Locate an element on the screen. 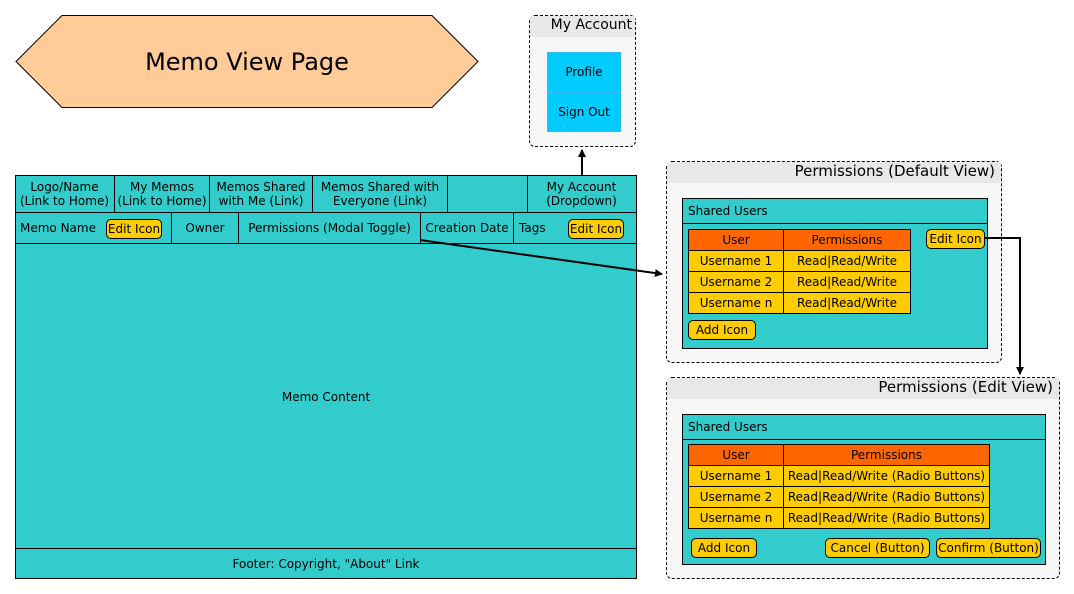 The width and height of the screenshot is (1074, 594). edit-tags-button: Edit Icon is located at coordinates (596, 229).